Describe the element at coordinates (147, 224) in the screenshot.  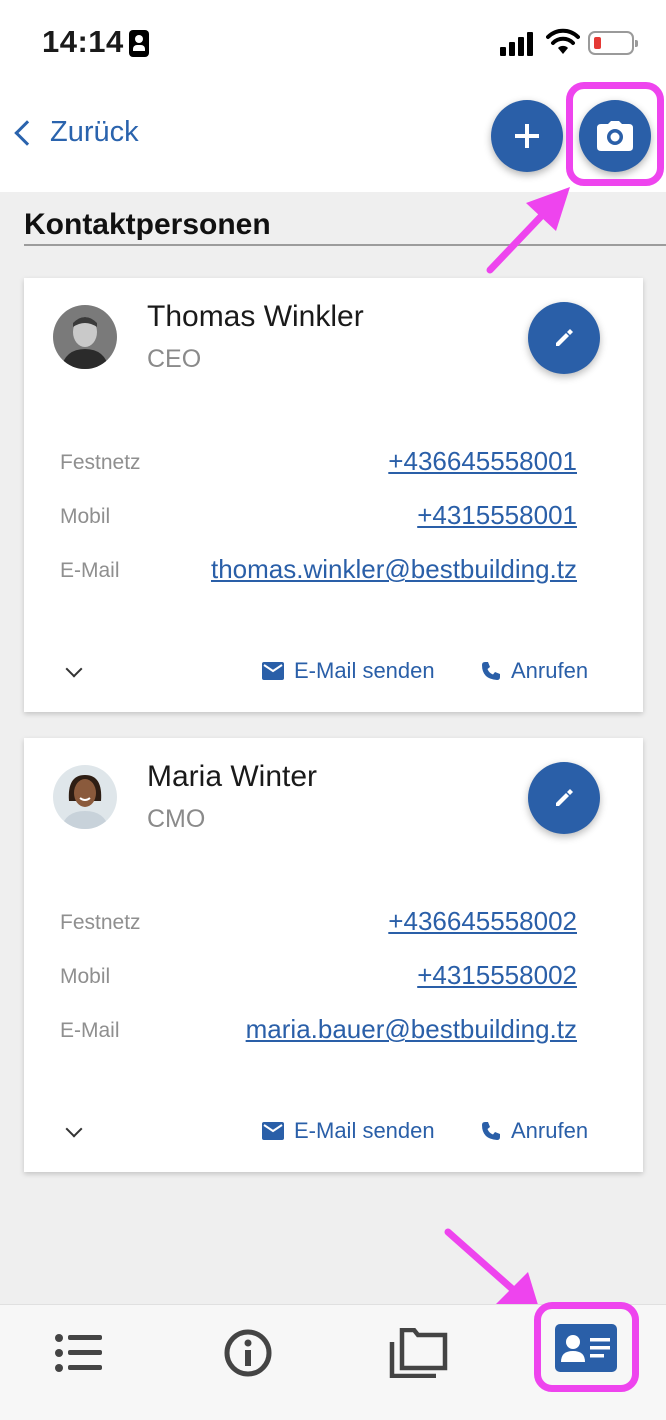
I see `section-title: Kontaktpersonen` at that location.